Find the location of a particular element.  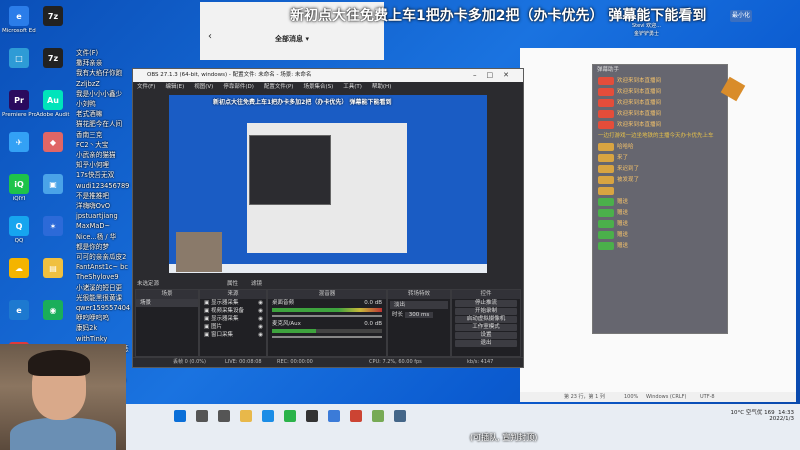

chat-name: 光很能黑很黄课 is located at coordinates (99, 297).